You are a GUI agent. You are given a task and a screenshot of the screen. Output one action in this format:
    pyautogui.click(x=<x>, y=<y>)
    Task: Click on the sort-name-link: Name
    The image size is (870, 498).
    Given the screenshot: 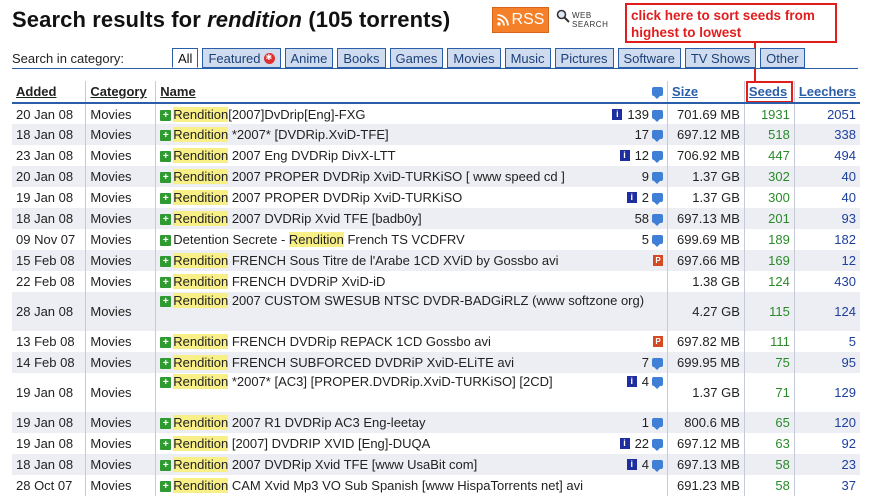 What is the action you would take?
    pyautogui.click(x=177, y=91)
    